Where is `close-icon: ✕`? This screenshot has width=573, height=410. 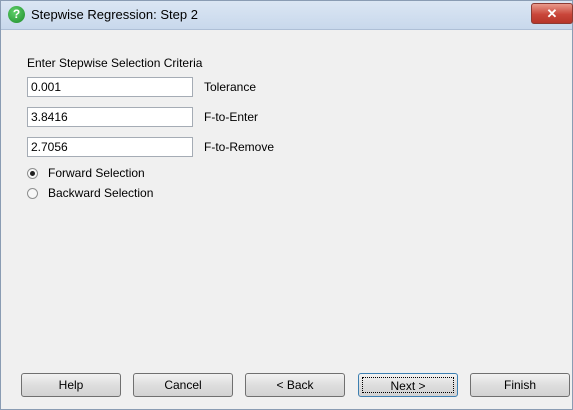 close-icon: ✕ is located at coordinates (552, 13).